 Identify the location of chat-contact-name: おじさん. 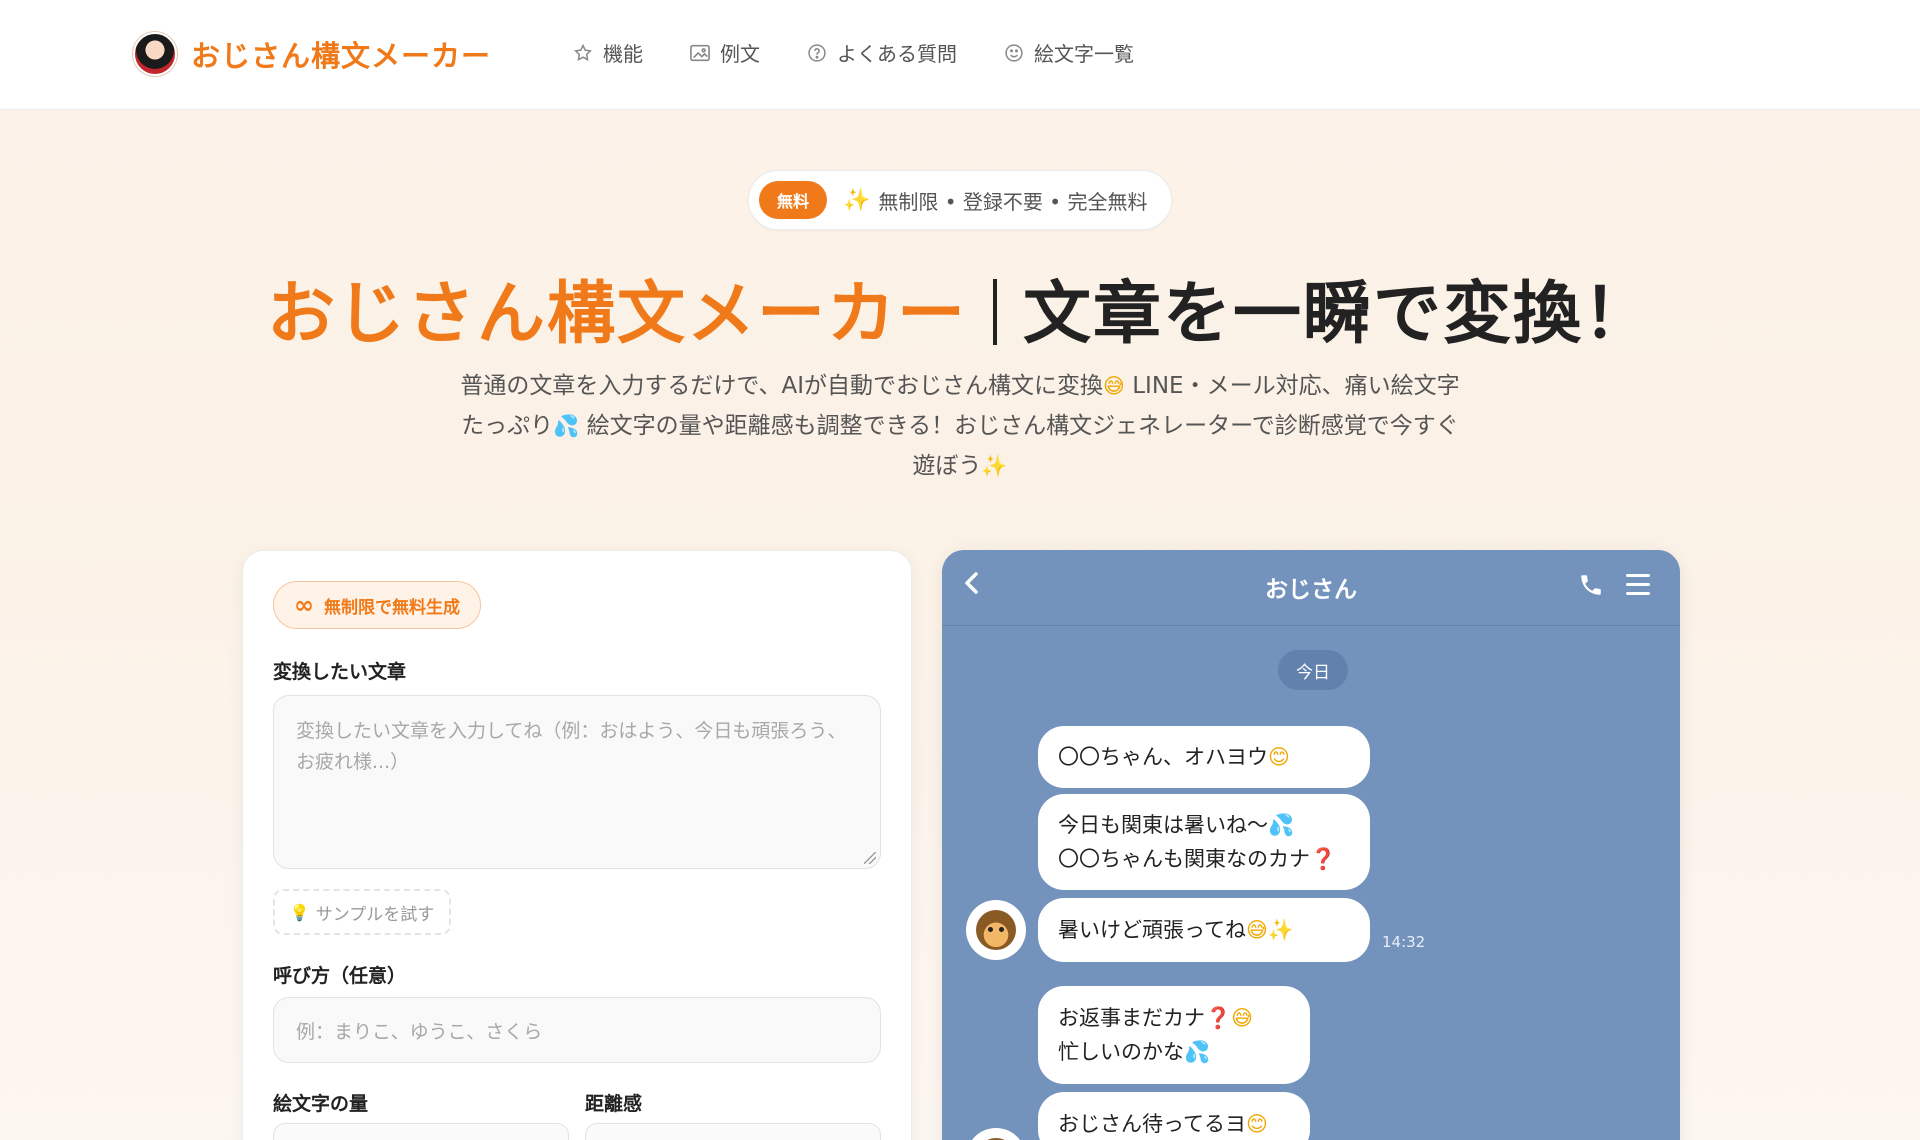
(1311, 590).